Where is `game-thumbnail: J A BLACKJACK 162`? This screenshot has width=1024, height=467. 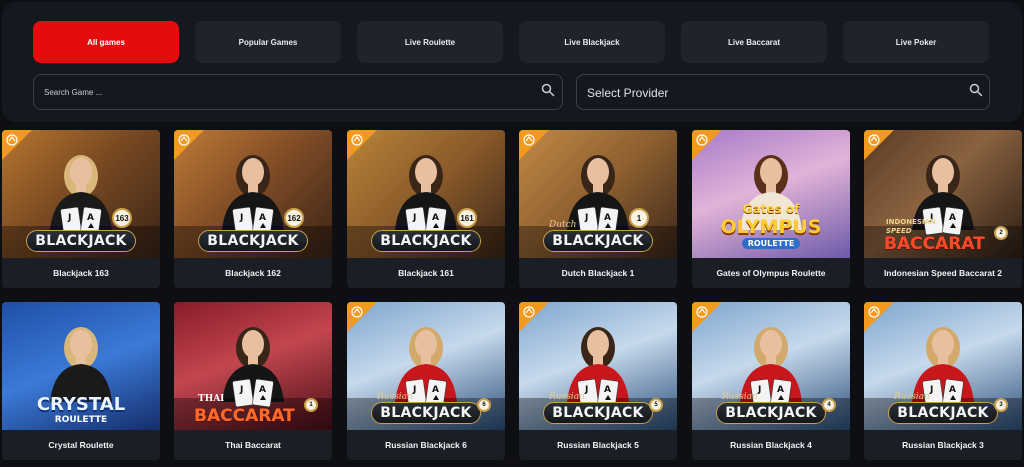 game-thumbnail: J A BLACKJACK 162 is located at coordinates (253, 194).